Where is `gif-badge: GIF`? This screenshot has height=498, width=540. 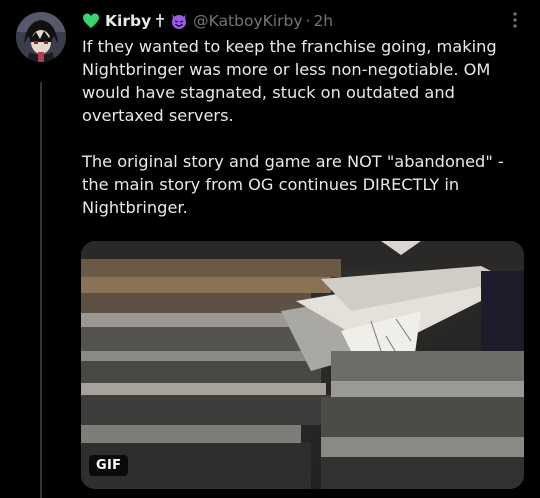 gif-badge: GIF is located at coordinates (109, 465).